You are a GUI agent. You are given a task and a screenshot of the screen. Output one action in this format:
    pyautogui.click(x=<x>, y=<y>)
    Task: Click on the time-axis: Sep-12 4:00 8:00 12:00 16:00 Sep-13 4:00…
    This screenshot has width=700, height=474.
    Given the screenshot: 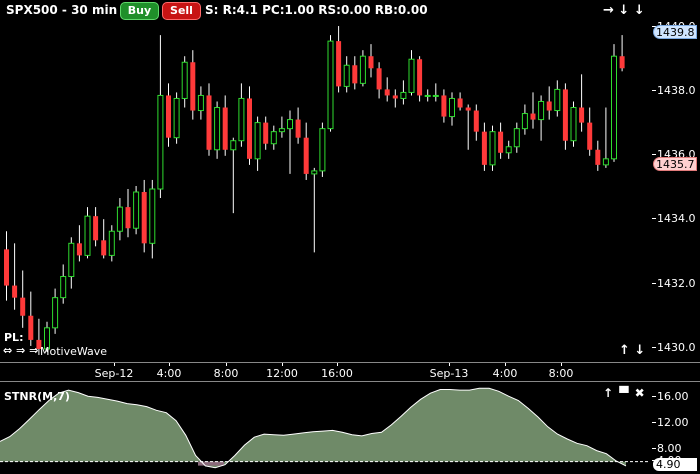 What is the action you would take?
    pyautogui.click(x=350, y=372)
    